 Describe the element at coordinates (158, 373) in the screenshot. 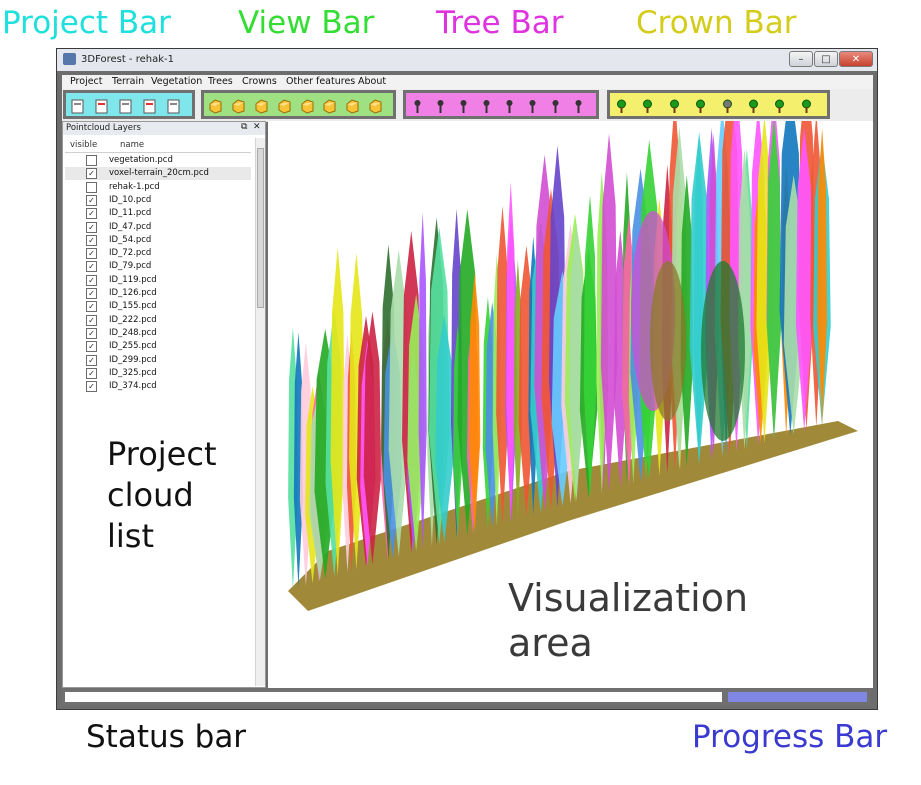

I see `layer-row: ✓ ID_325.pcd` at that location.